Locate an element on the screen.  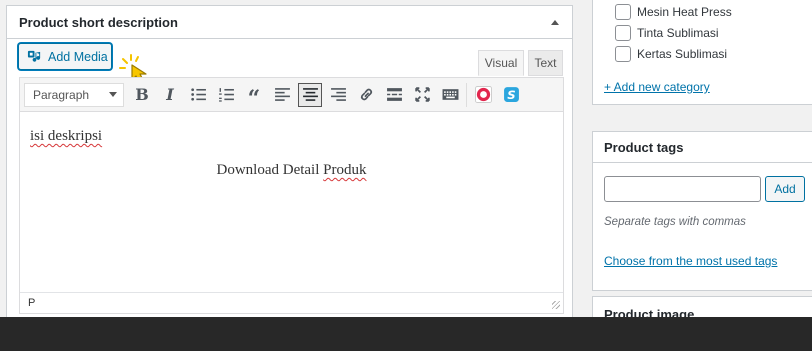
product-tags-title: Product tags is located at coordinates (644, 147).